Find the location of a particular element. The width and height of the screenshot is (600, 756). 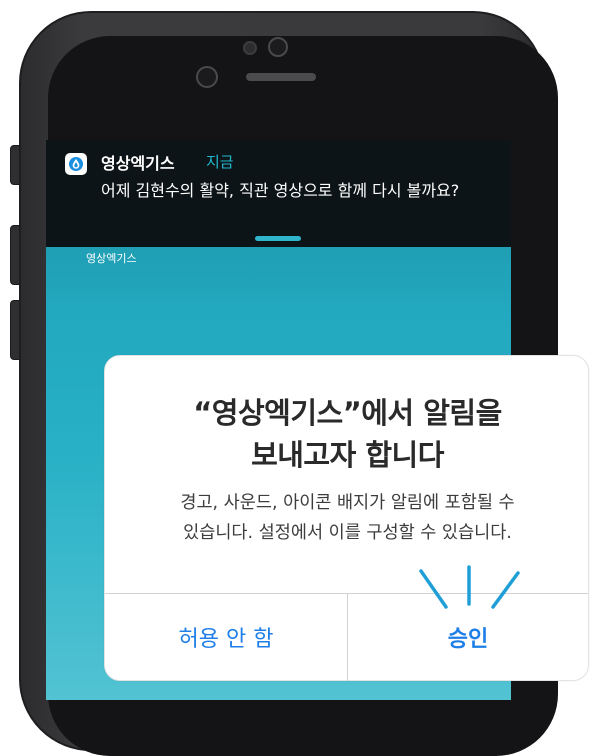

alert-message-line: 경고, 사운드, 아이콘 배지가 알림에 포함될 수 is located at coordinates (347, 503).